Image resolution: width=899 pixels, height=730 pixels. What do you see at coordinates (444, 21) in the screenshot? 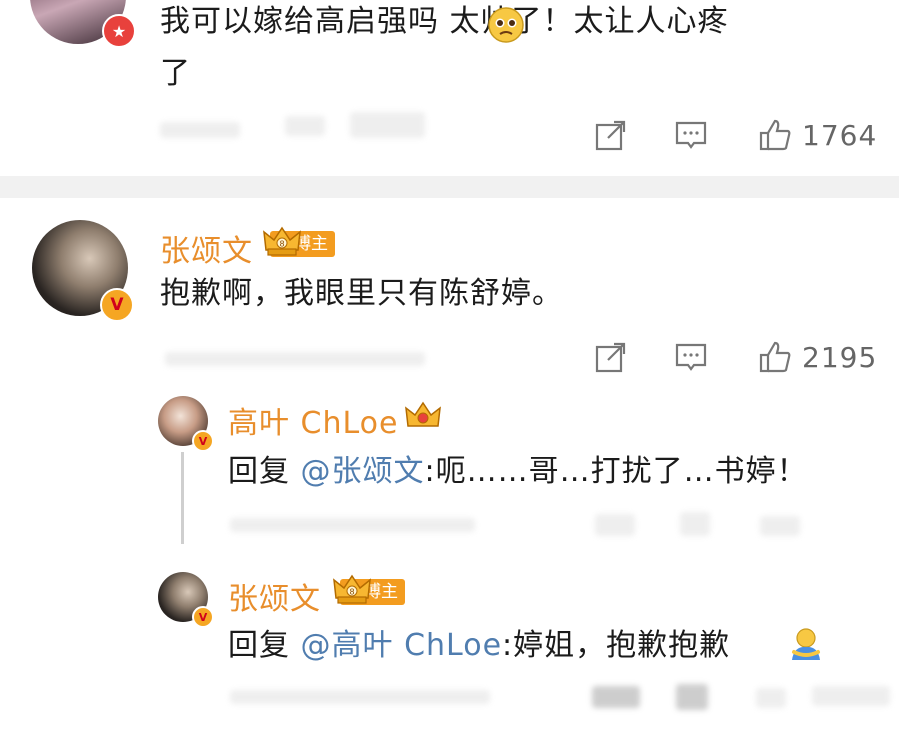
I see `comment-text: 我可以嫁给高启强吗 太帅了！太让人心疼` at bounding box center [444, 21].